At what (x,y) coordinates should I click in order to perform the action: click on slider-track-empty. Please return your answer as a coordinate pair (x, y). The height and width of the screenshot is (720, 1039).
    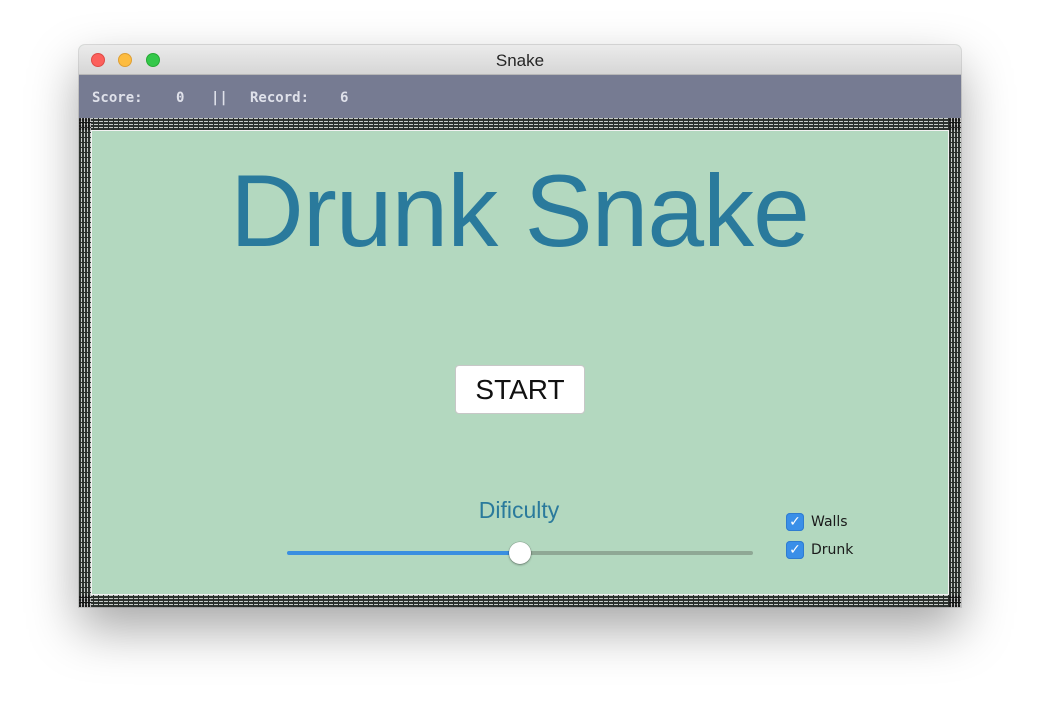
    Looking at the image, I should click on (636, 553).